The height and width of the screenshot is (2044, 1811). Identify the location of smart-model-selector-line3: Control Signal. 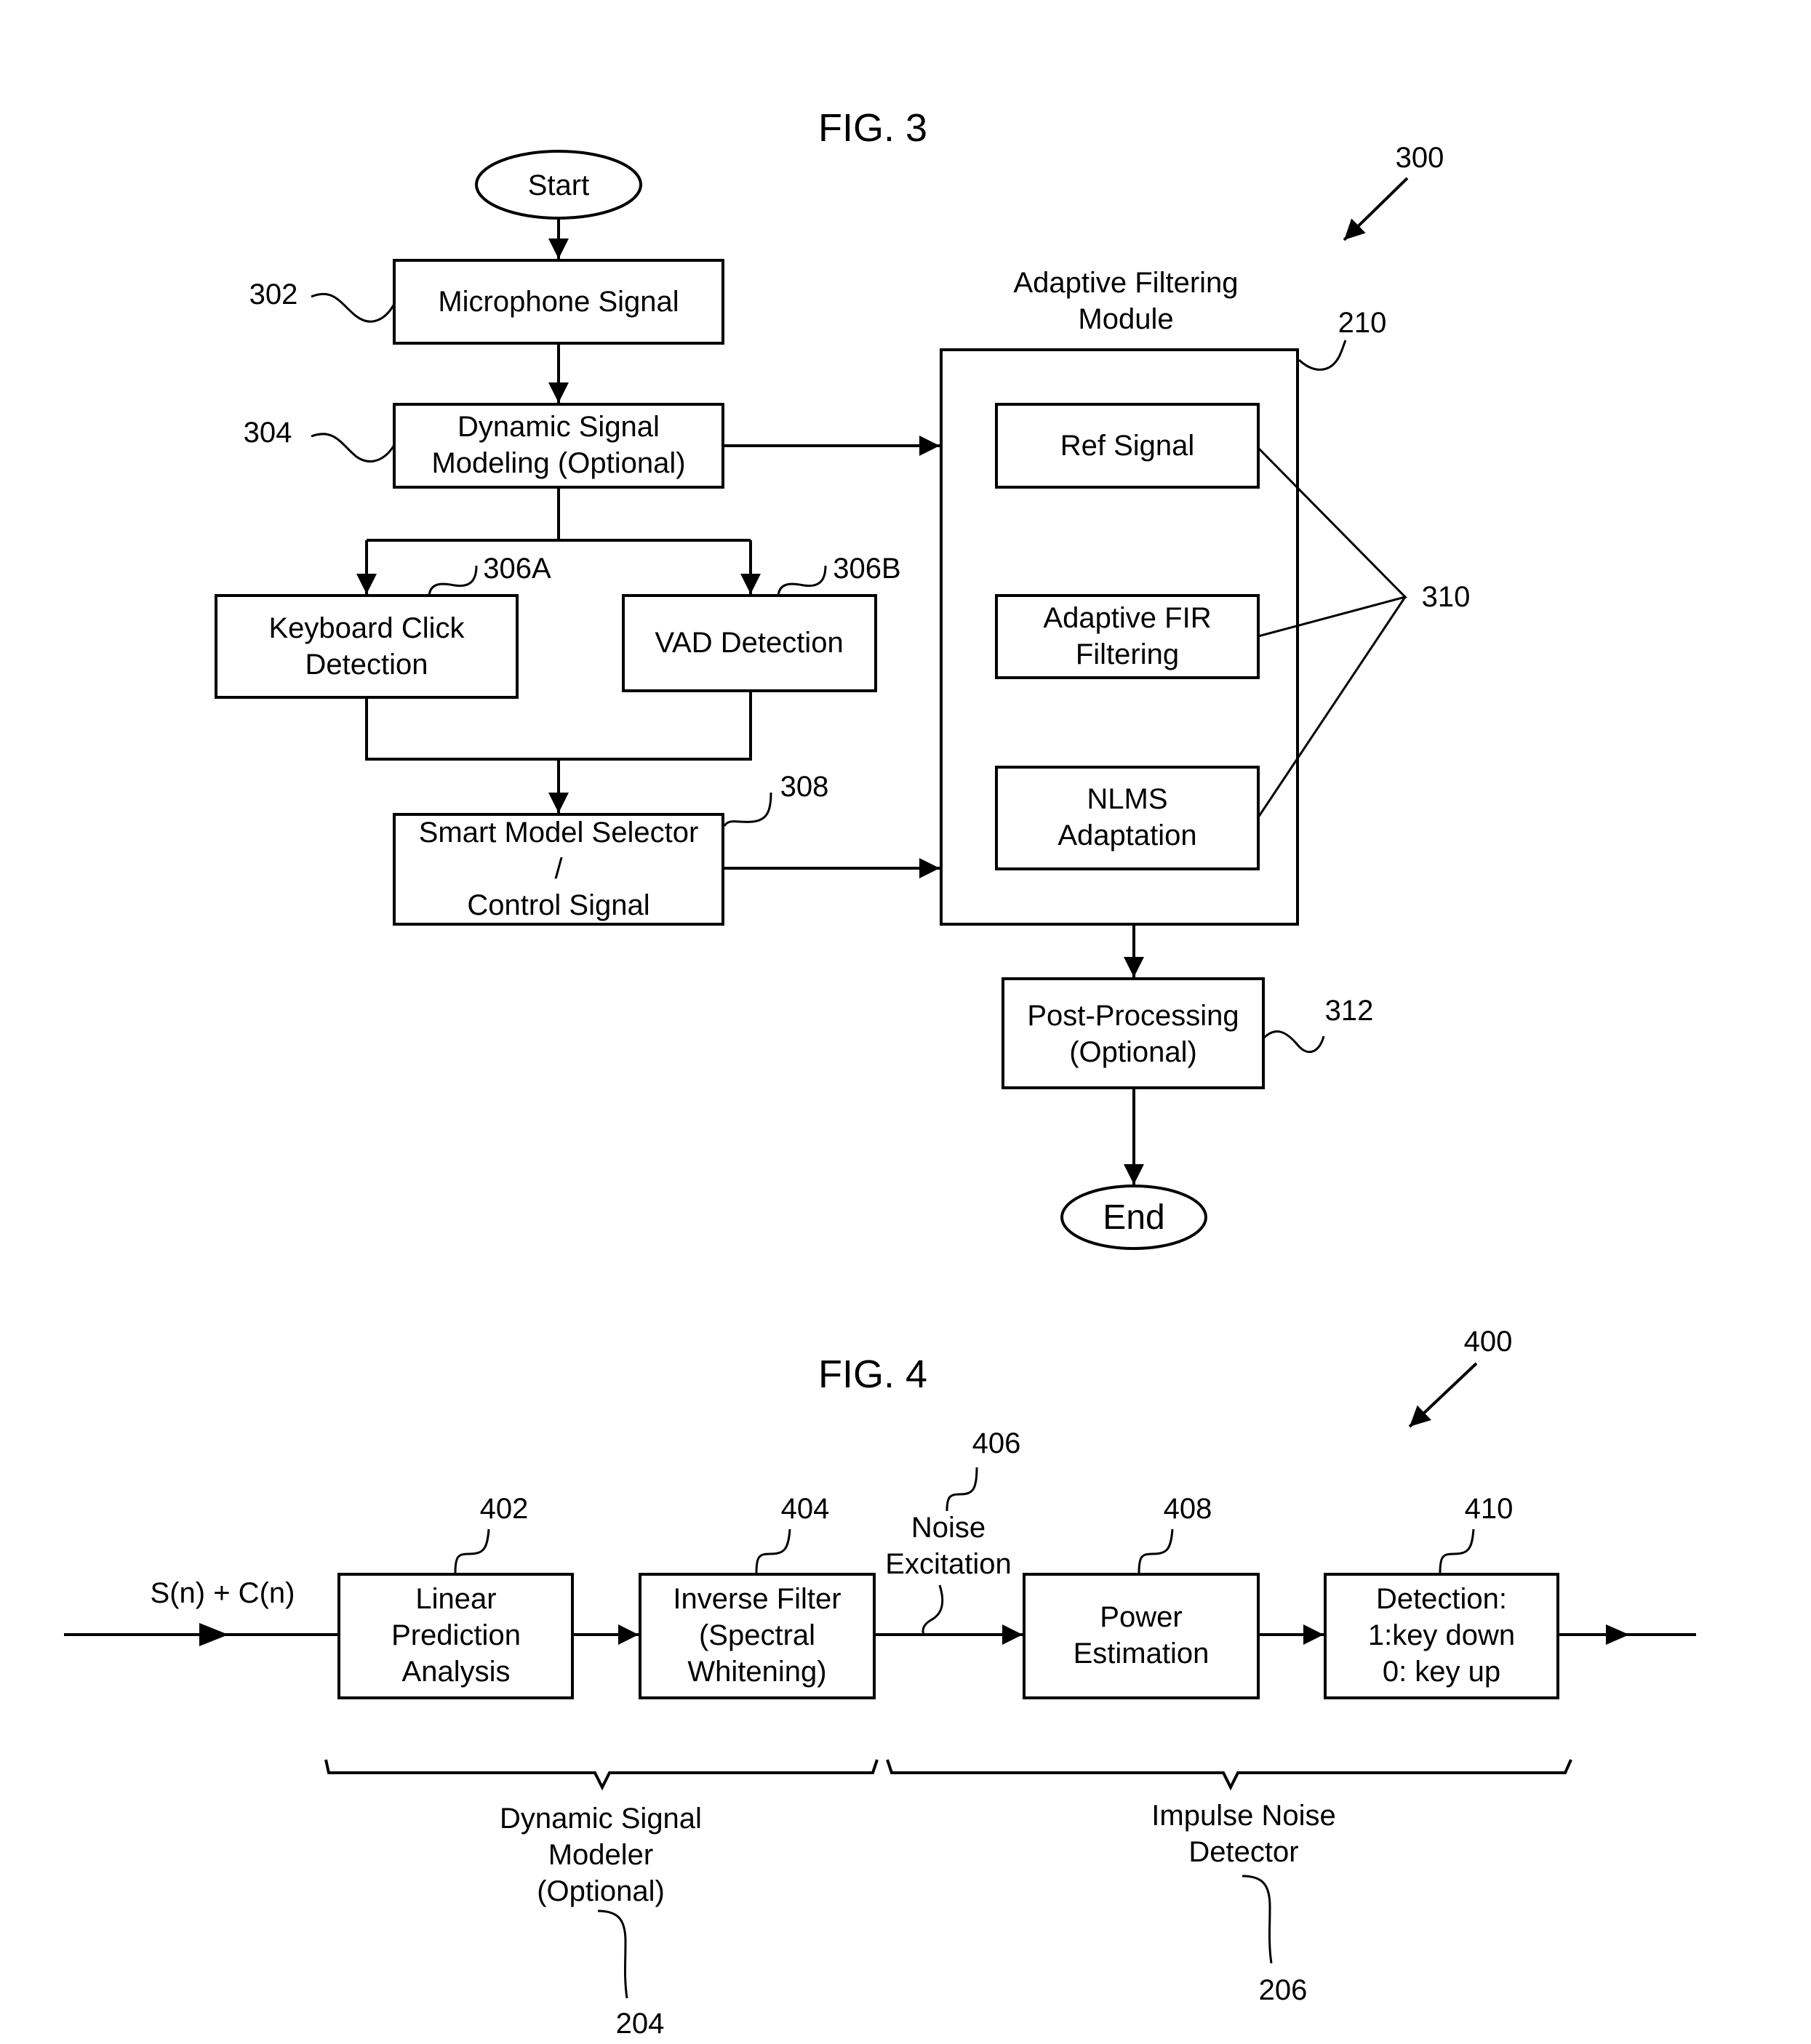
(558, 905).